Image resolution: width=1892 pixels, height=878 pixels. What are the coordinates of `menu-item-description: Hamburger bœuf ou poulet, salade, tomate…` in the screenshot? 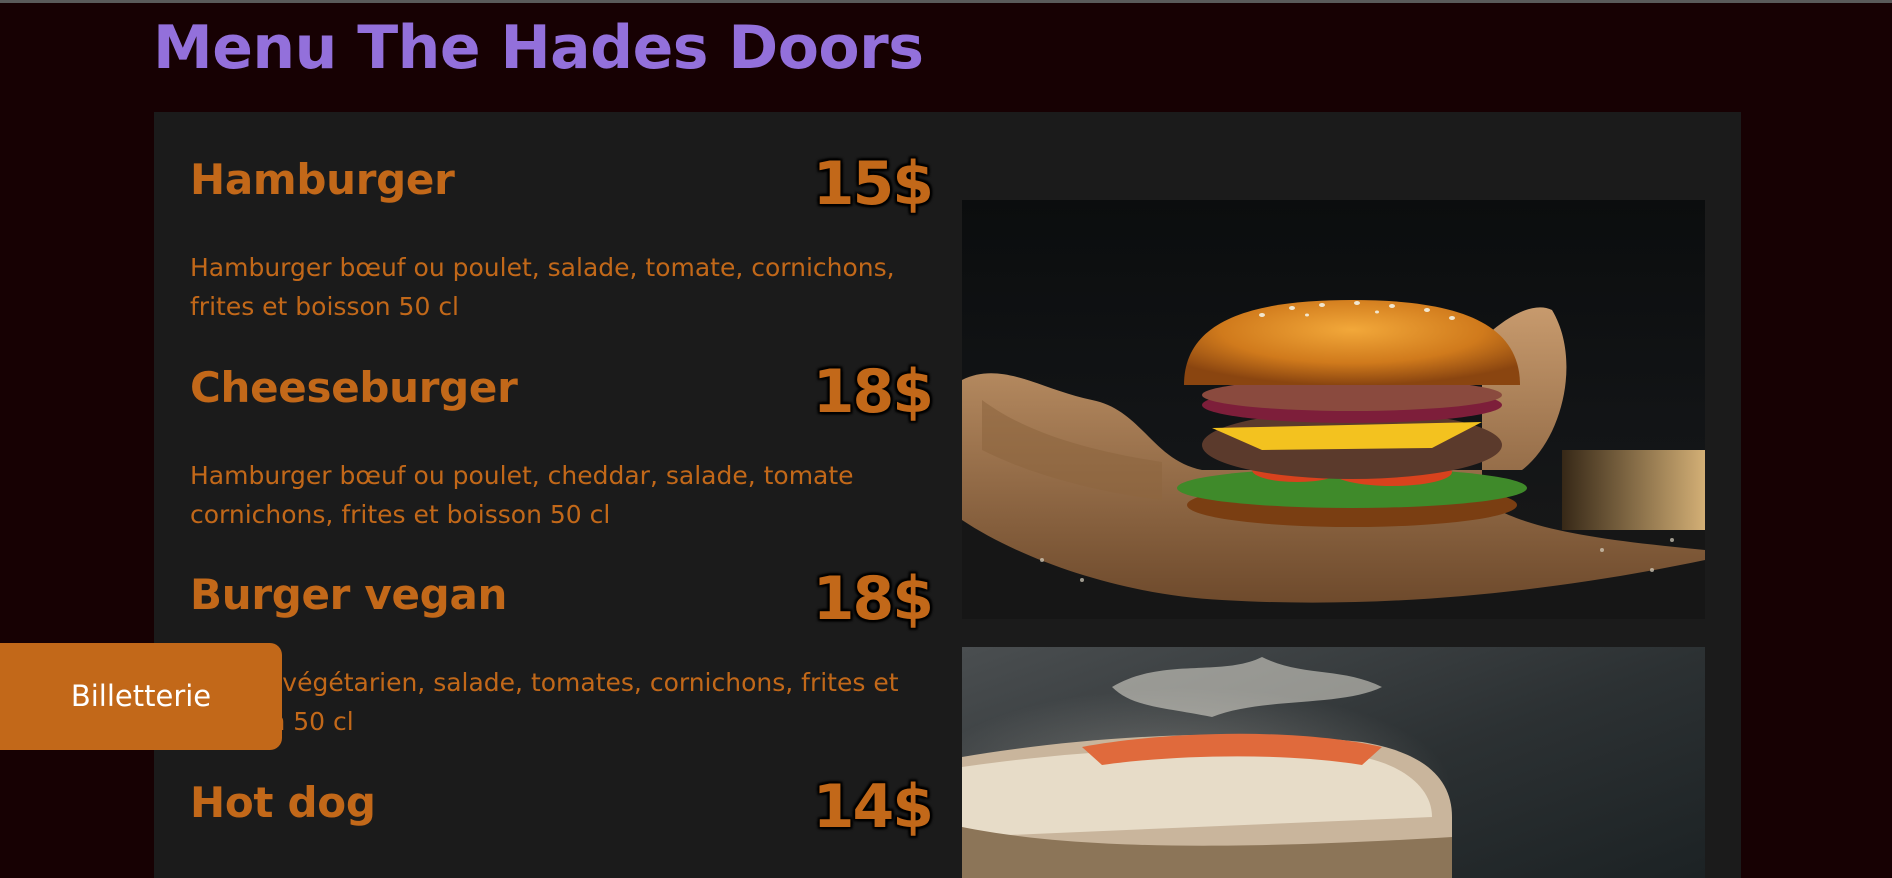 It's located at (542, 287).